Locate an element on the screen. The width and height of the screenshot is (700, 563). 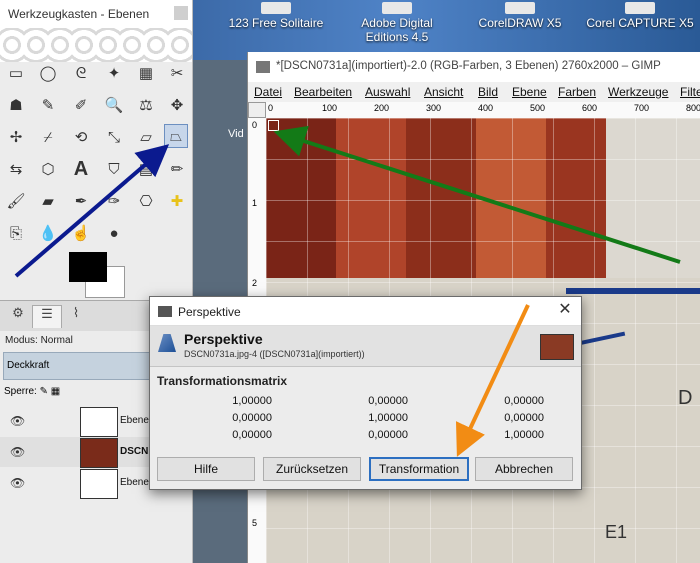
blue-arrow is located at coordinates (92, 211).